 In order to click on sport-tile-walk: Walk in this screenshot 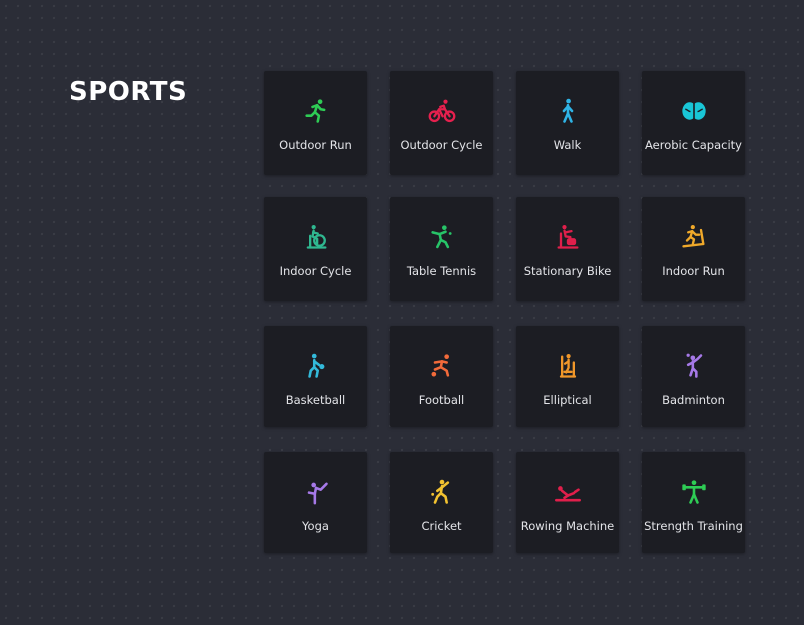, I will do `click(567, 123)`.